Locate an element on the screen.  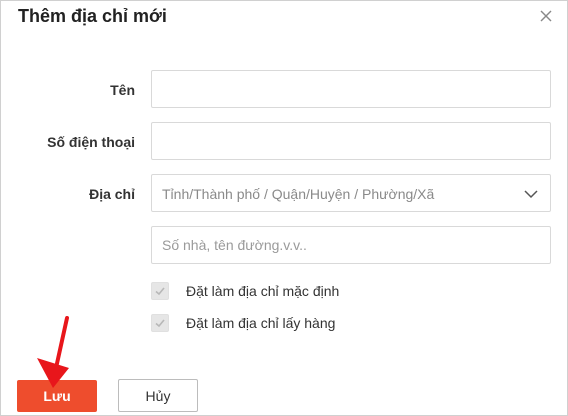
phone-input is located at coordinates (351, 141).